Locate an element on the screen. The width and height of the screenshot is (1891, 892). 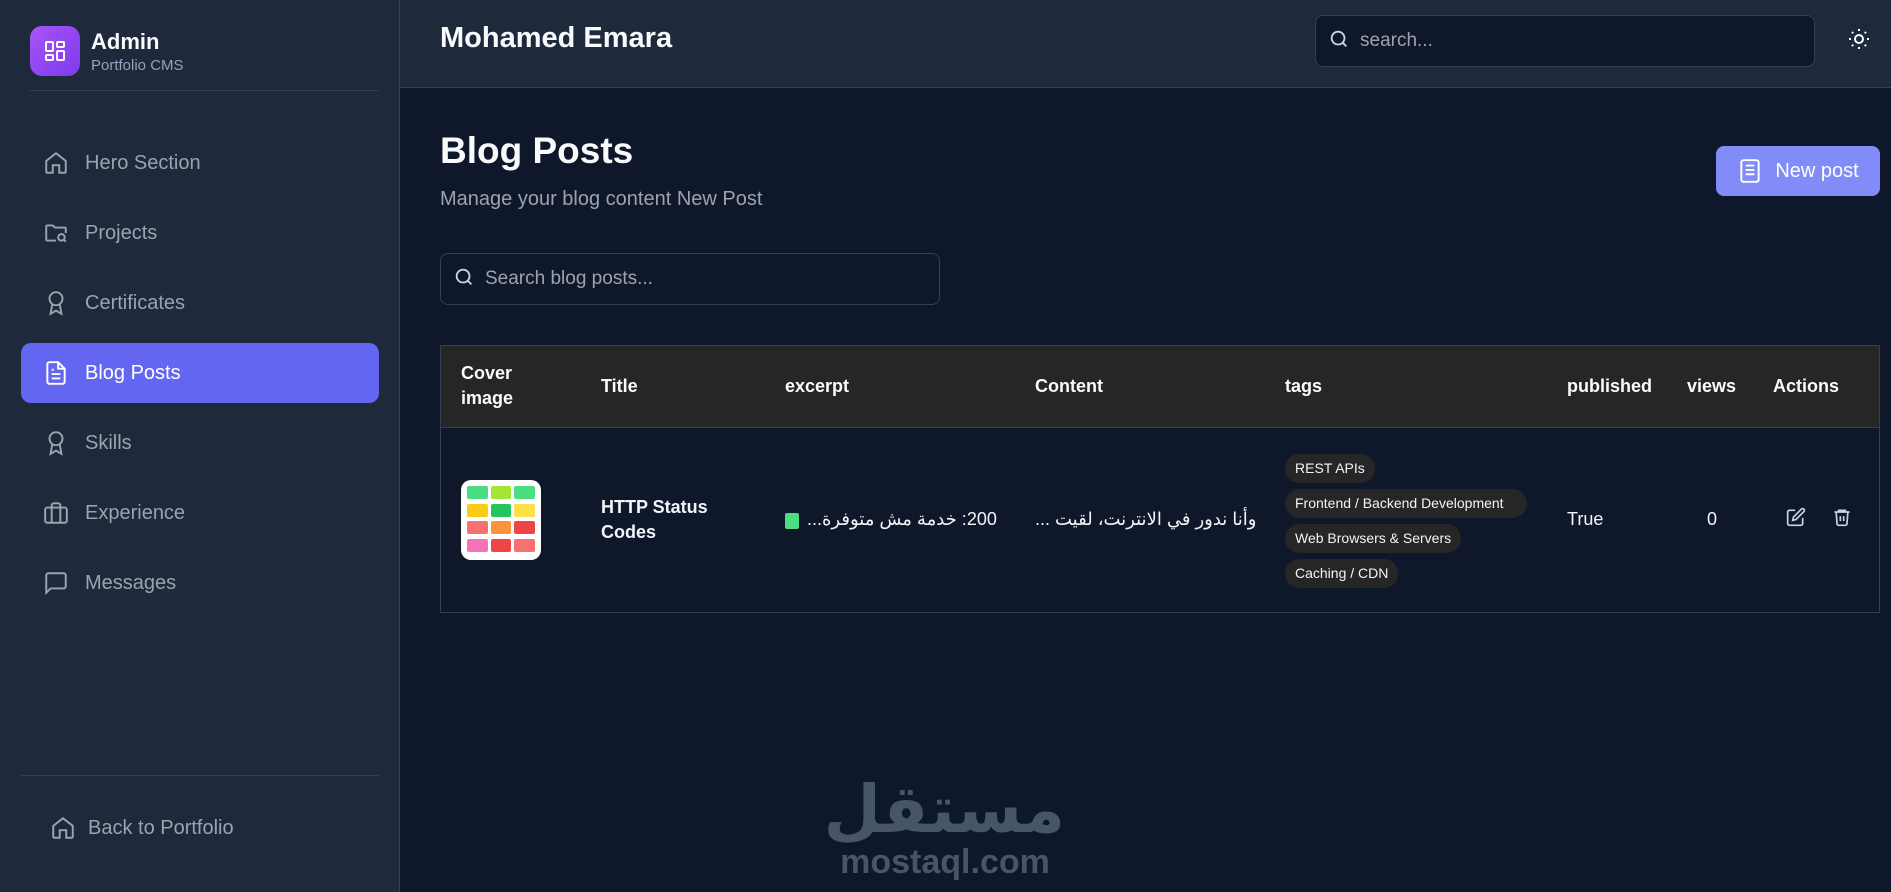
brand-title: Admin is located at coordinates (125, 41).